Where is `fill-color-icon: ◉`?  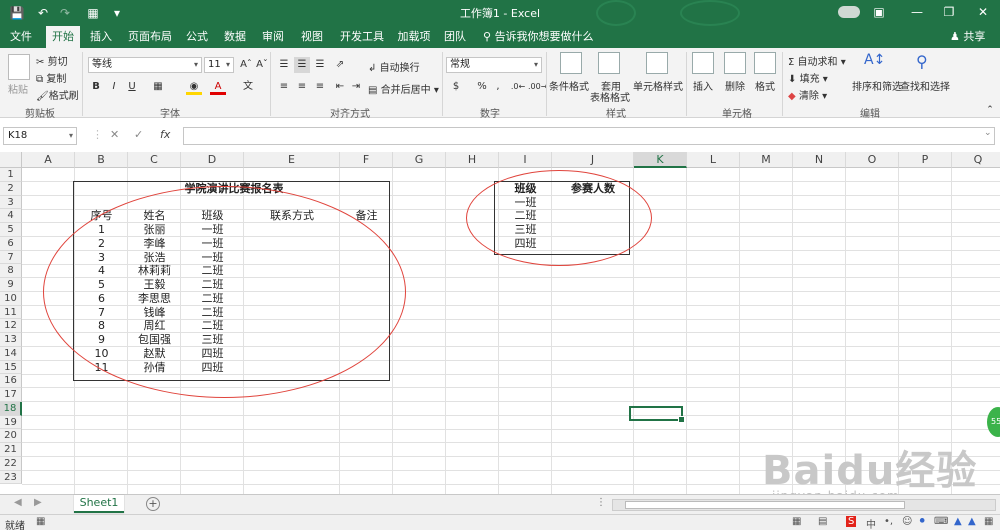
fill-color-icon: ◉ is located at coordinates (194, 87).